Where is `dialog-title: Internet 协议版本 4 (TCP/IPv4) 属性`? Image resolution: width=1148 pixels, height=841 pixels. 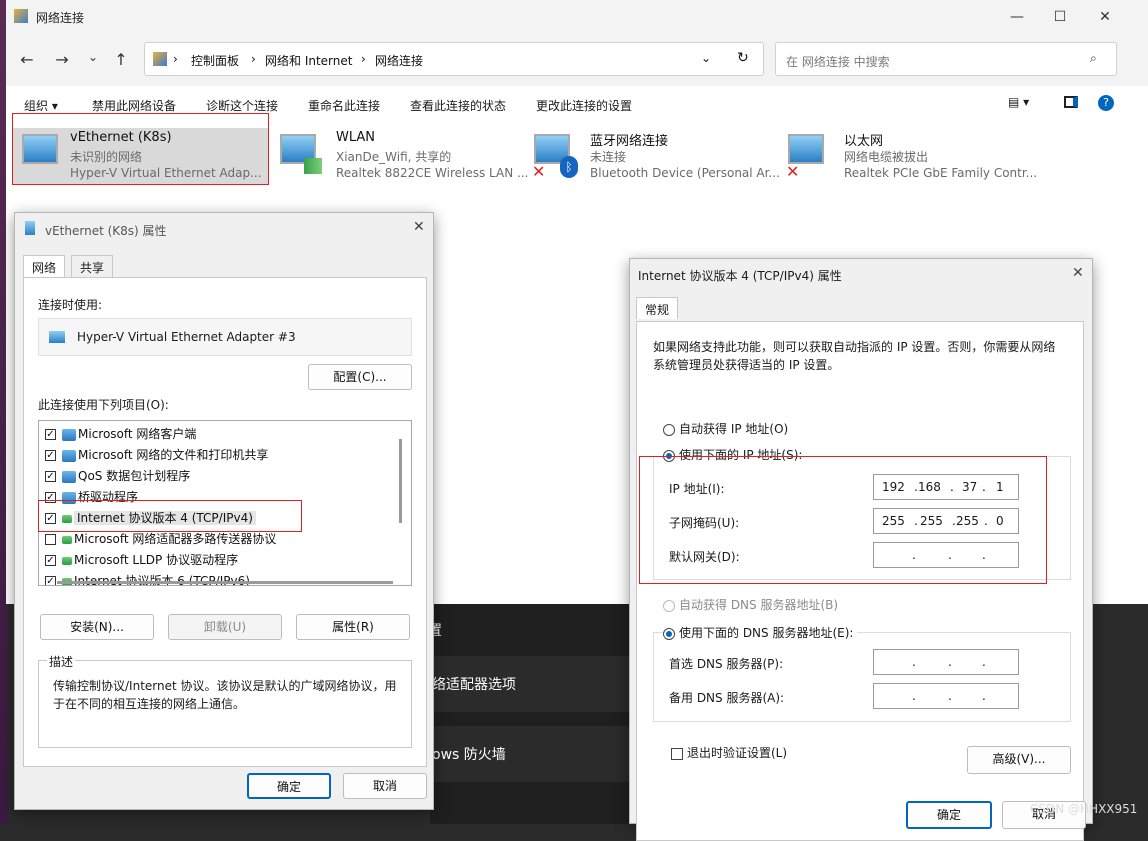
dialog-title: Internet 协议版本 4 (TCP/IPv4) 属性 is located at coordinates (740, 276).